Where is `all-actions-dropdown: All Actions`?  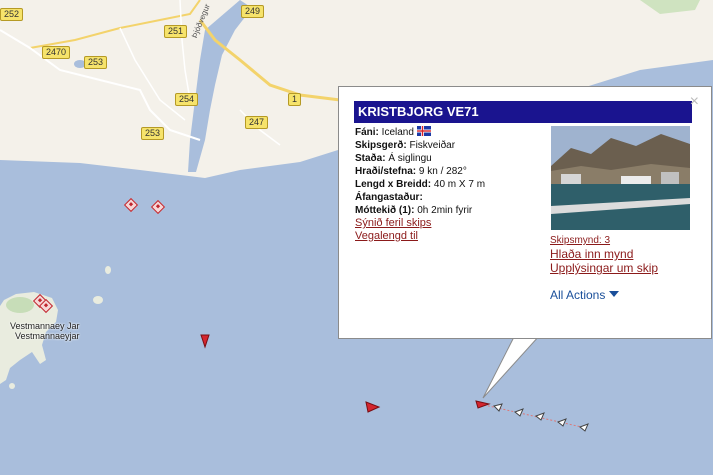
all-actions-dropdown: All Actions is located at coordinates (585, 295).